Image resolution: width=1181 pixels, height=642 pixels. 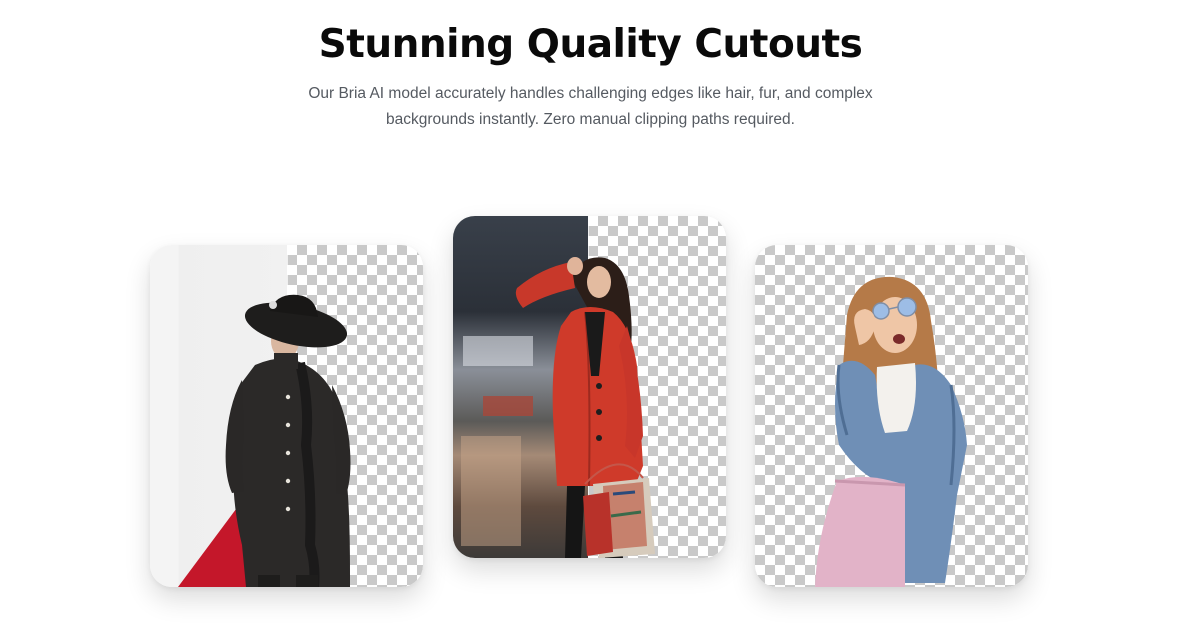 I want to click on subject-cutout-sunglasses-woman, so click(x=891, y=431).